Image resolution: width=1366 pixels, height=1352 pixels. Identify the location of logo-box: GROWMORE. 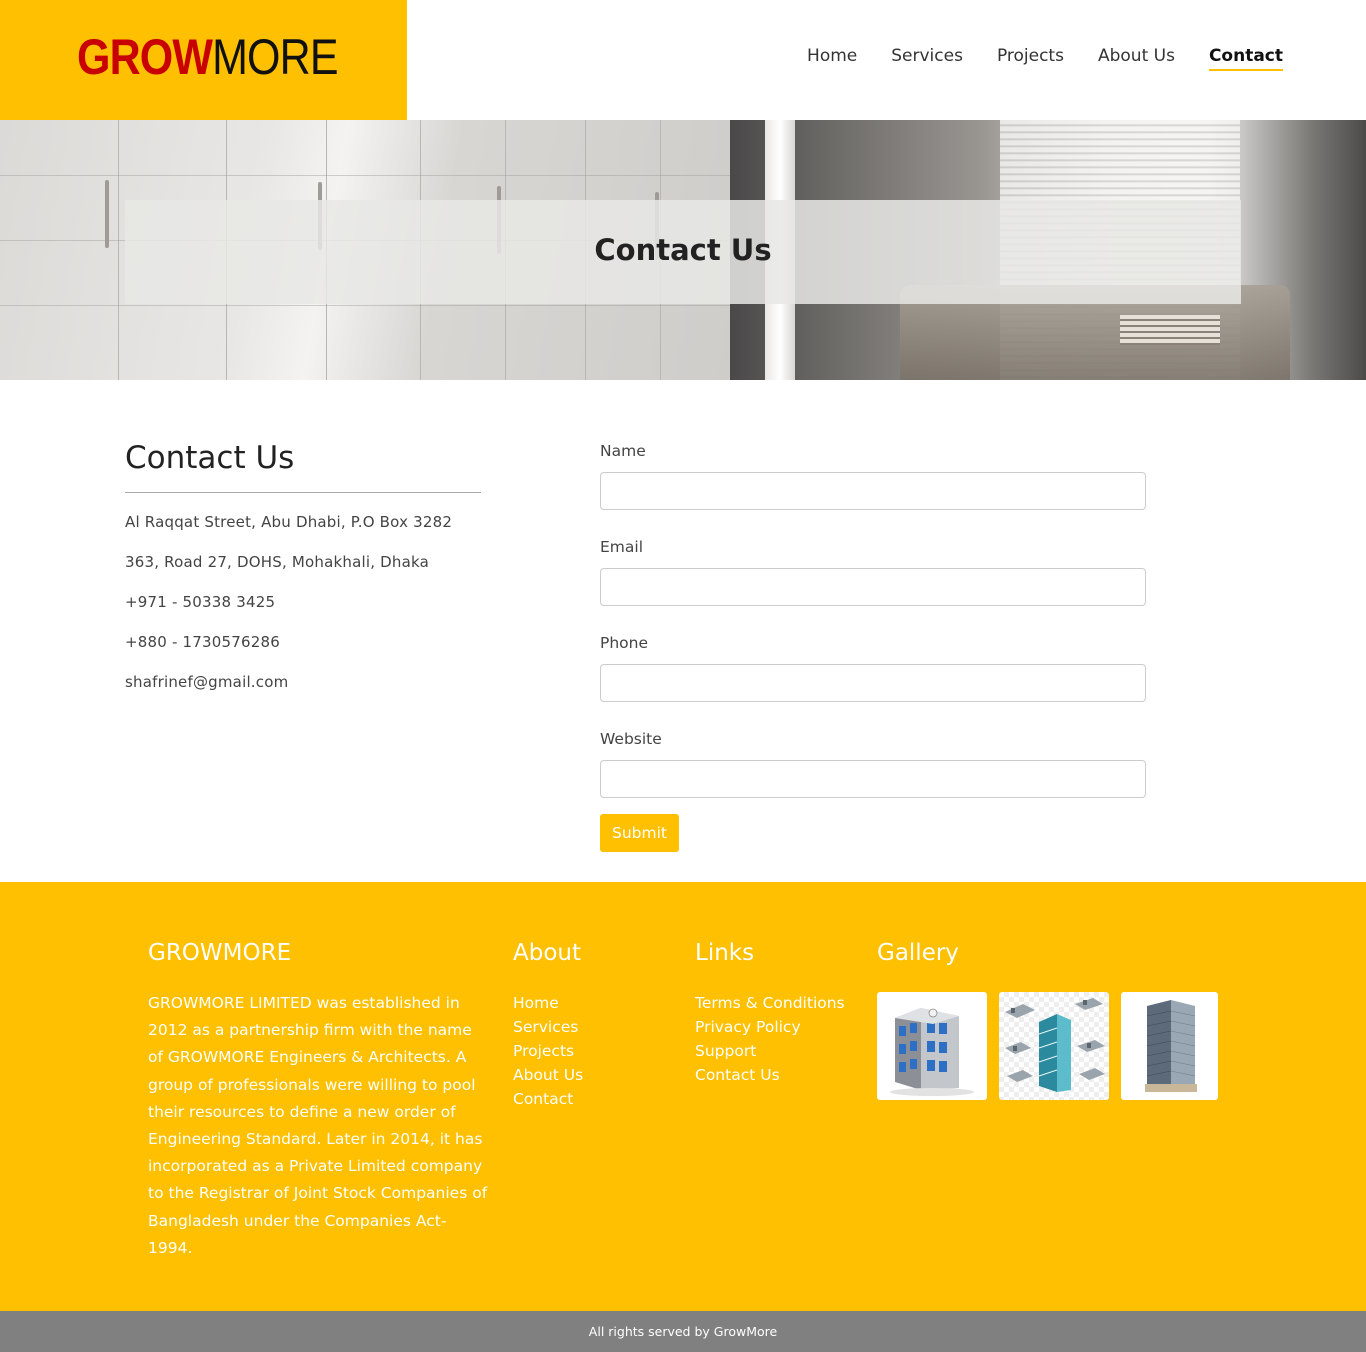
(203, 60).